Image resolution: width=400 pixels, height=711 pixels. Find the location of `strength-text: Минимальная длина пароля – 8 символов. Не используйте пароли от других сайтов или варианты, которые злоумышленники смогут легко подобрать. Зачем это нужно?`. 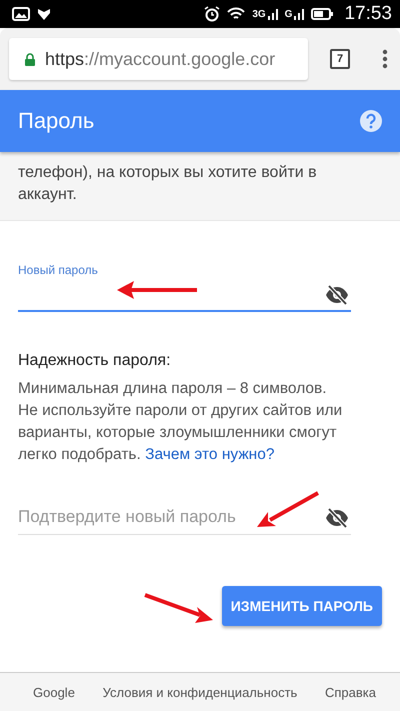

strength-text: Минимальная длина пароля – 8 символов. Не используйте пароли от других сайтов или варианты, которые злоумышленники смогут легко подобрать. Зачем это нужно? is located at coordinates (180, 422).